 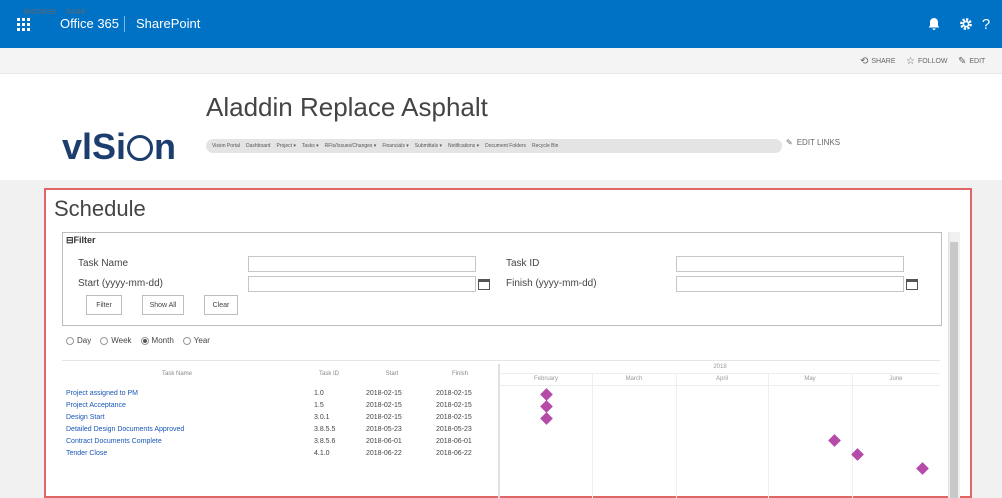 What do you see at coordinates (934, 24) in the screenshot?
I see `bell-icon` at bounding box center [934, 24].